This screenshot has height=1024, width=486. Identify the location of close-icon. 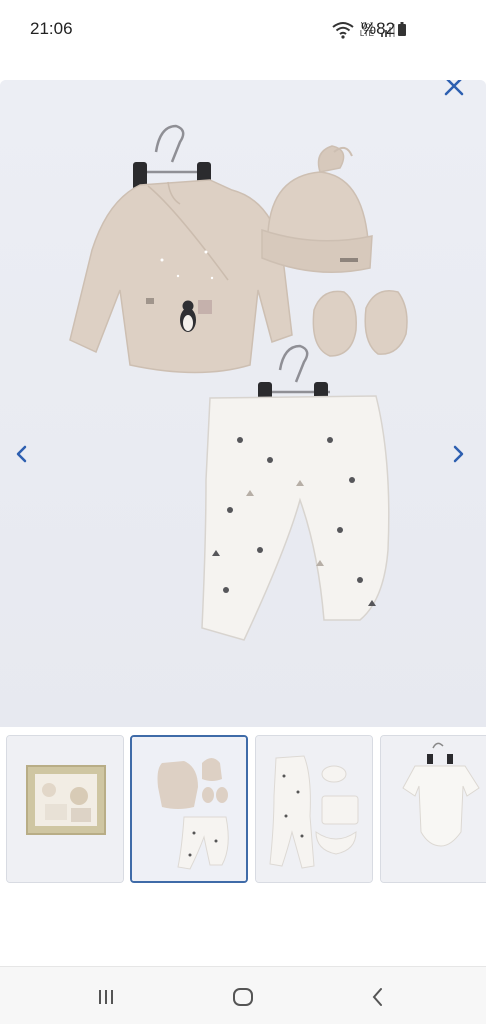
(454, 90).